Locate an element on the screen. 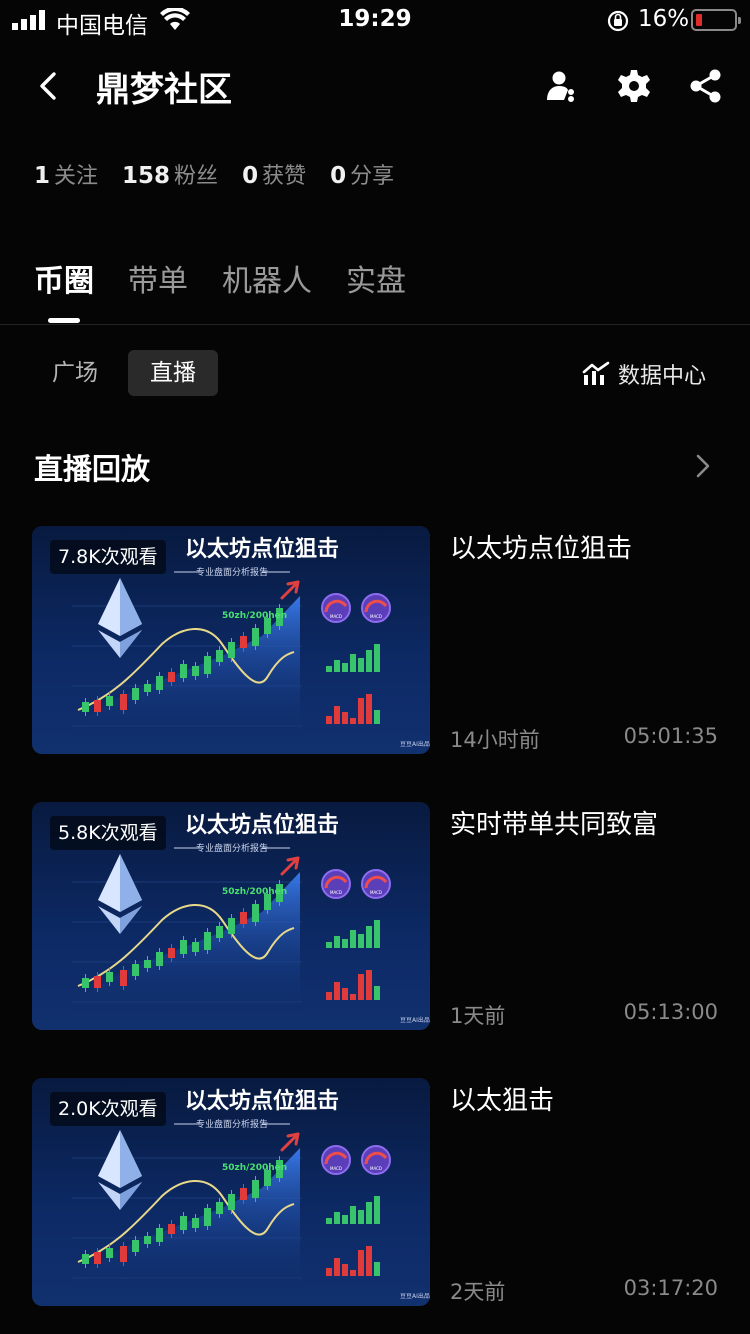 The image size is (750, 1334). view-count-badge: 2.0K次观看 is located at coordinates (108, 1109).